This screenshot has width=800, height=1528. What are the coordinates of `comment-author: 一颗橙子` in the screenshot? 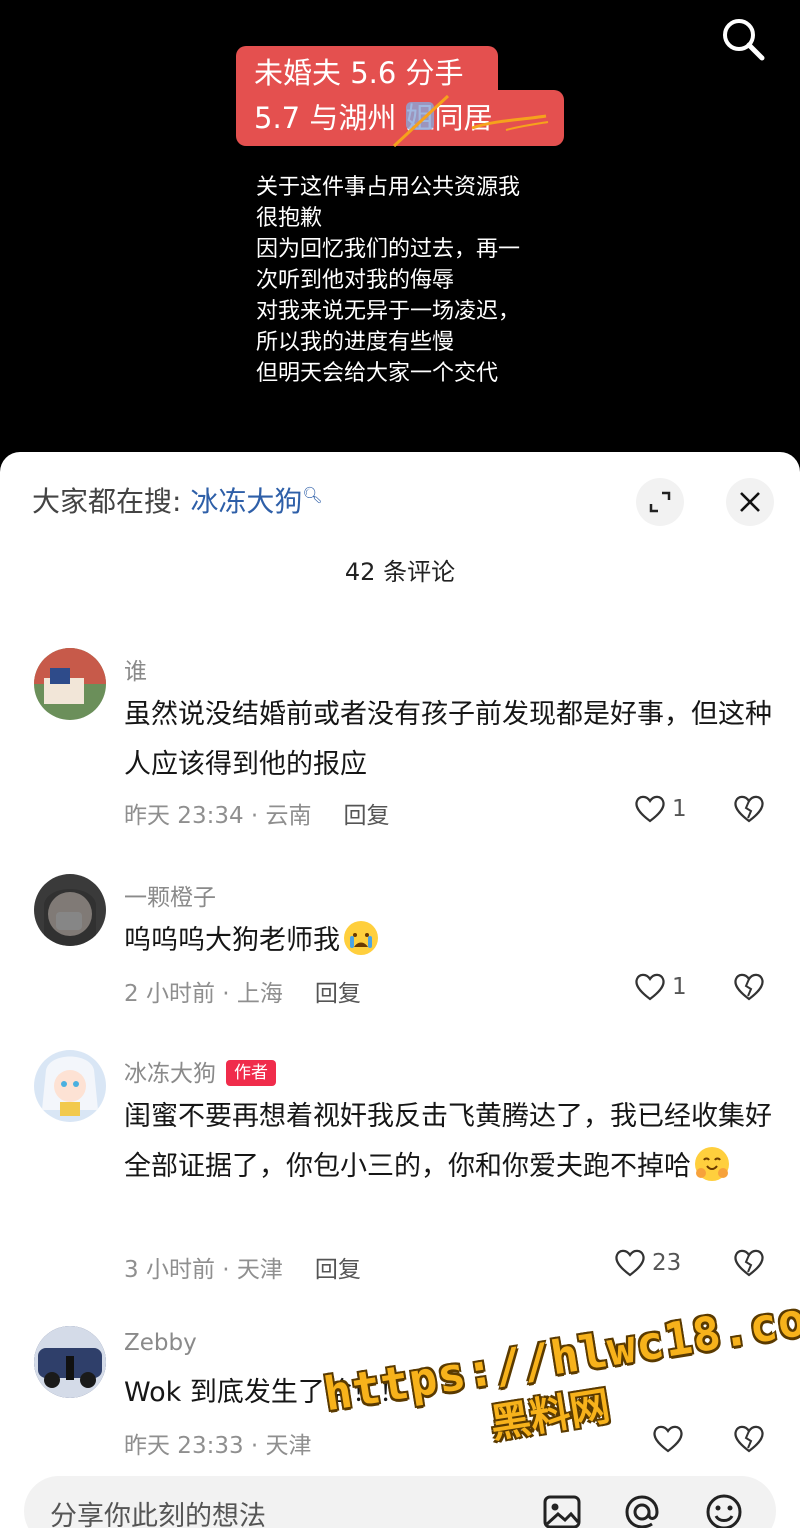 It's located at (170, 895).